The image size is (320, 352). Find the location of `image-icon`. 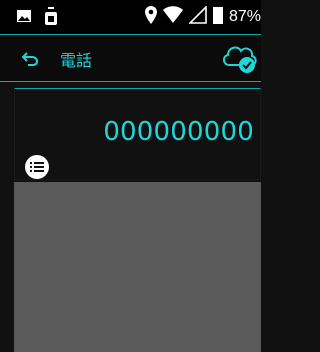

image-icon is located at coordinates (24, 18).